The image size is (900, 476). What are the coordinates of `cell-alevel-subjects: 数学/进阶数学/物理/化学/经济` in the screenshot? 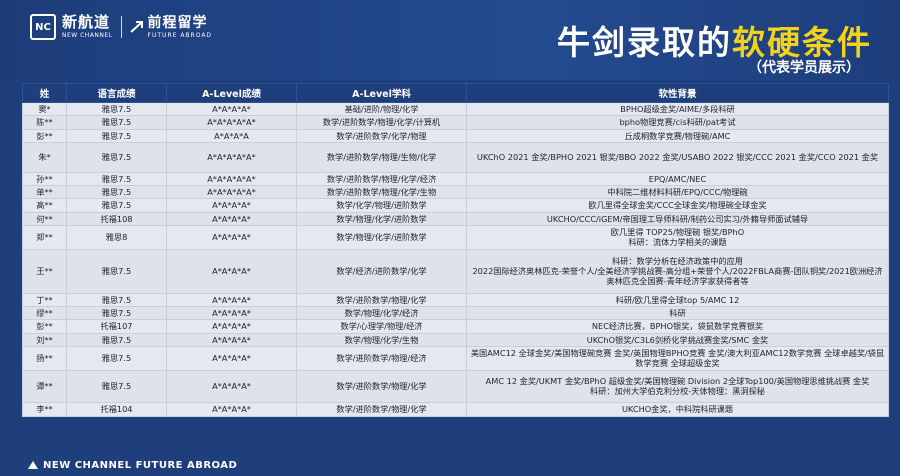 It's located at (381, 179).